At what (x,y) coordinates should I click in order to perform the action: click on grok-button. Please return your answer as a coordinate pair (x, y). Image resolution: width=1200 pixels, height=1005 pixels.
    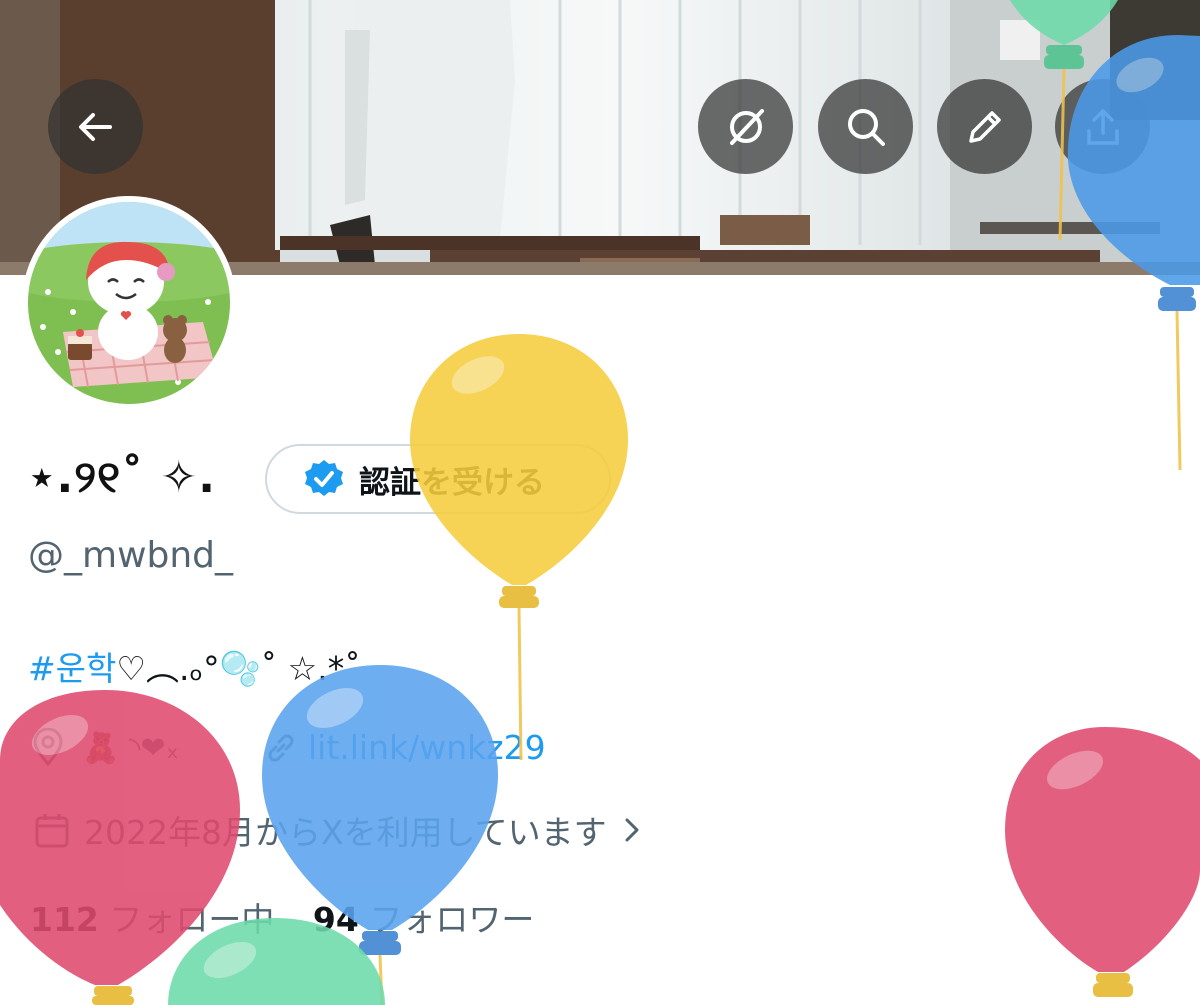
    Looking at the image, I should click on (745, 126).